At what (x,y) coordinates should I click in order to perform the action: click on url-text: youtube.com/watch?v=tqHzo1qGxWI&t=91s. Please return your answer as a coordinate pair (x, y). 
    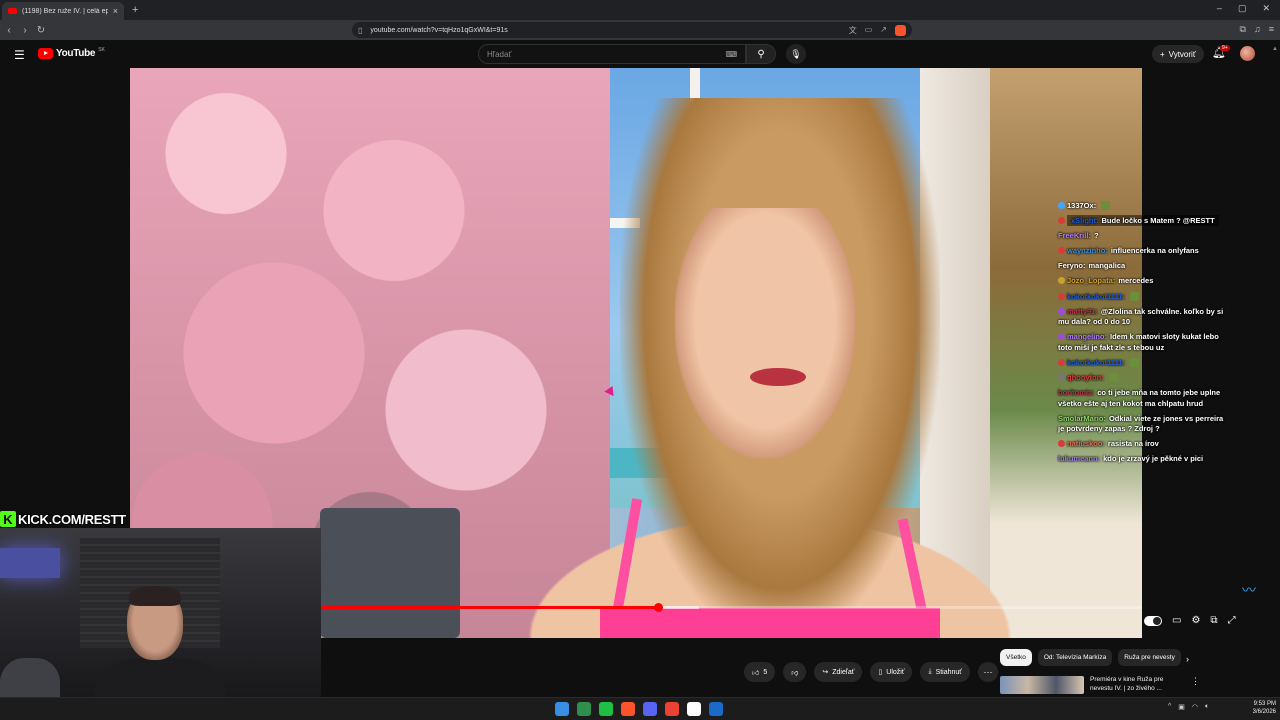
    Looking at the image, I should click on (605, 30).